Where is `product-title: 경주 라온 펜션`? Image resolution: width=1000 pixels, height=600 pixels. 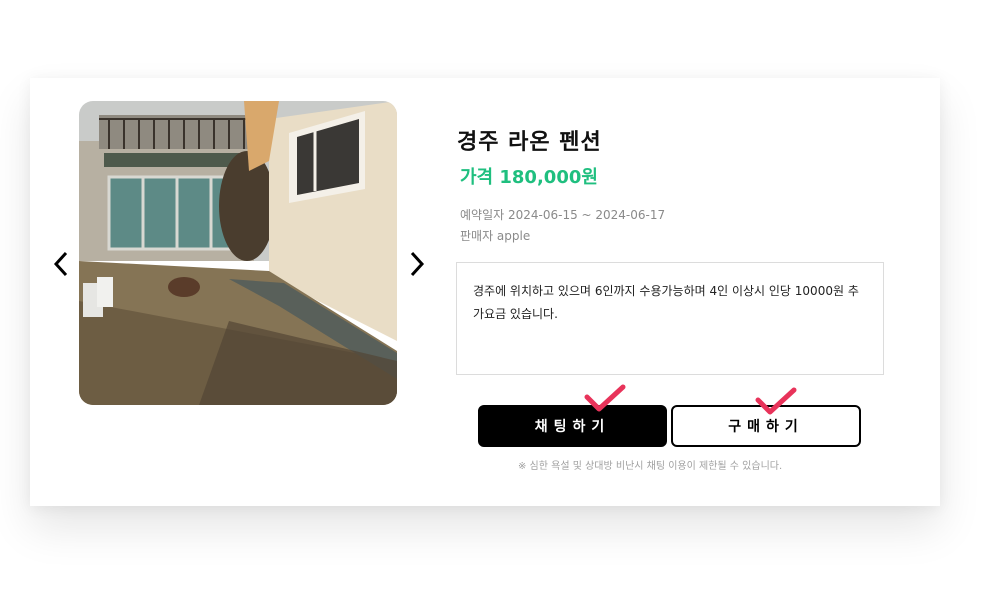 product-title: 경주 라온 펜션 is located at coordinates (529, 142).